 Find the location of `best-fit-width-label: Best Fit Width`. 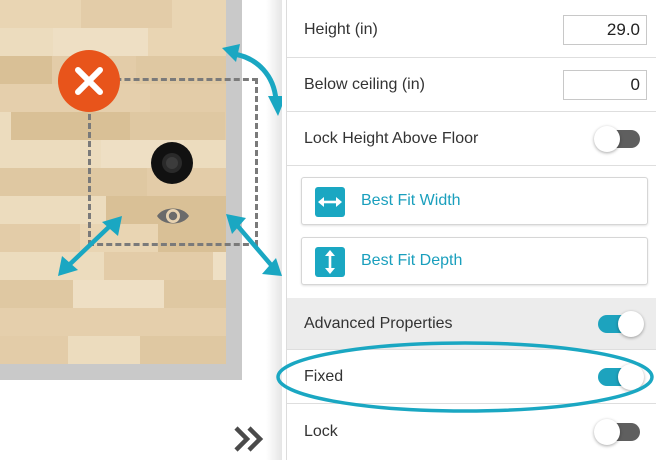

best-fit-width-label: Best Fit Width is located at coordinates (411, 200).